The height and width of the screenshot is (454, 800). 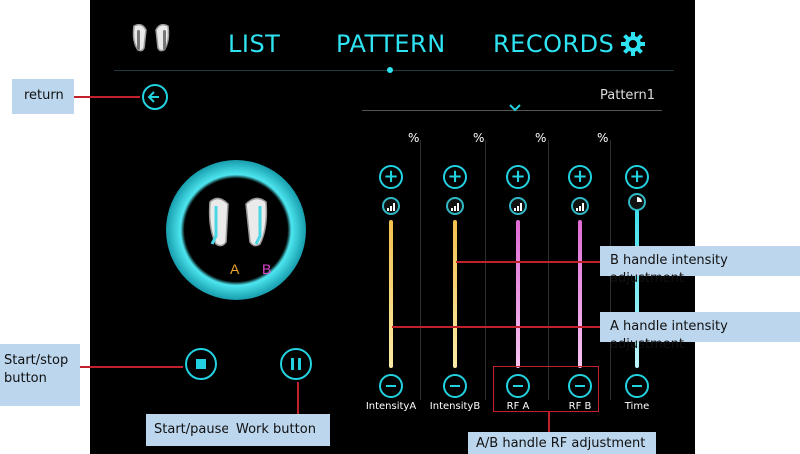 I want to click on intensity-a-plus-button: +, so click(x=391, y=177).